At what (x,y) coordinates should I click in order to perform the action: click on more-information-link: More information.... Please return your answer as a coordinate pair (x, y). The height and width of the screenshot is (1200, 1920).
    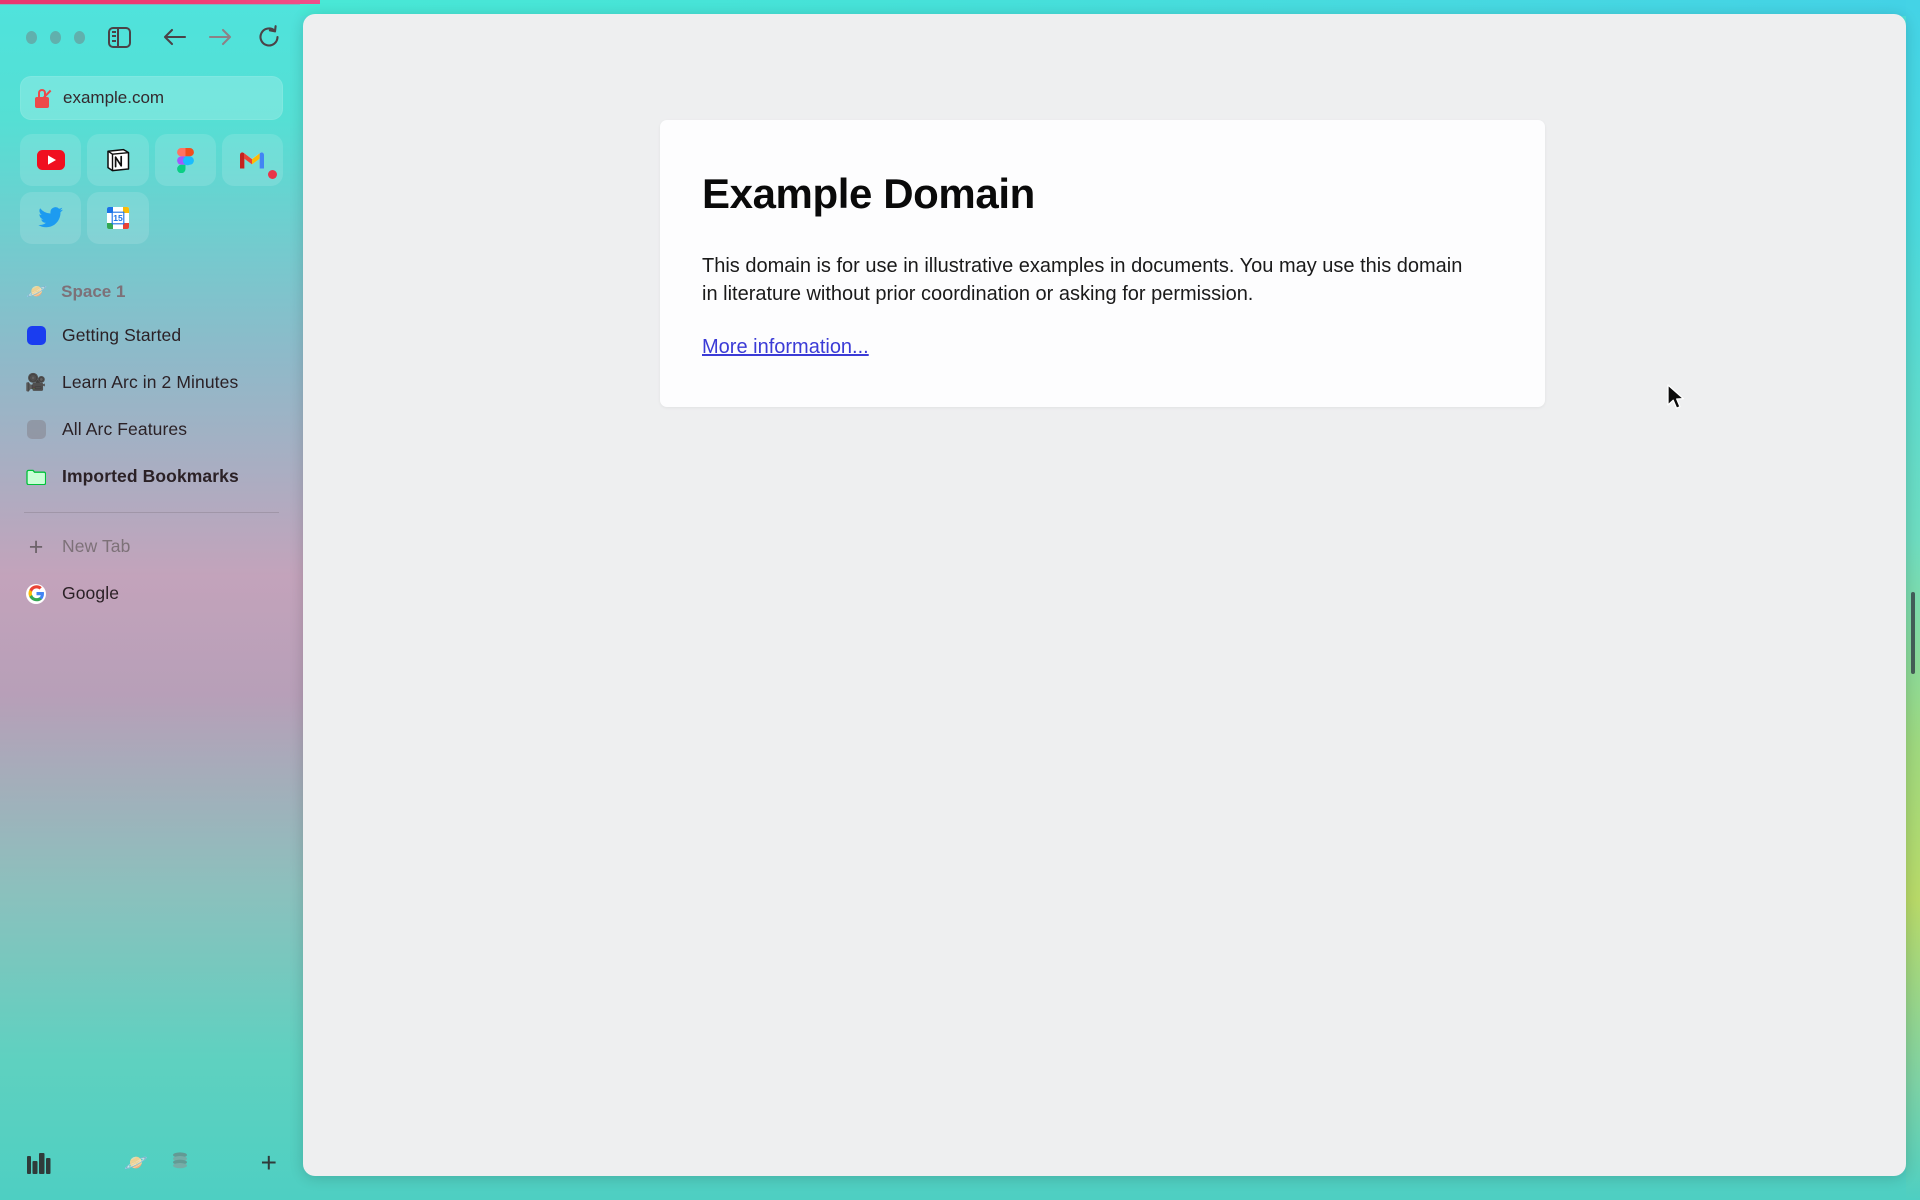
    Looking at the image, I should click on (785, 347).